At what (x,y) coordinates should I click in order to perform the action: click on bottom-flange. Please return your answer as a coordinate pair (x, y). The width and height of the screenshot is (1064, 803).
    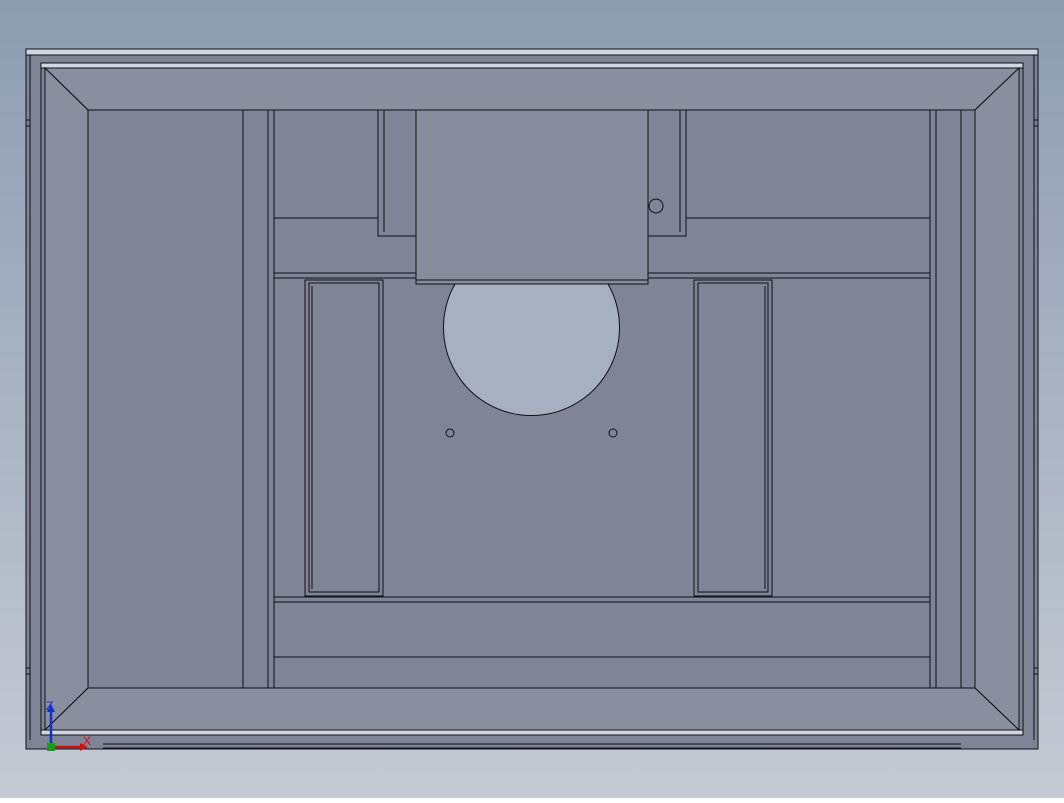
    Looking at the image, I should click on (532, 732).